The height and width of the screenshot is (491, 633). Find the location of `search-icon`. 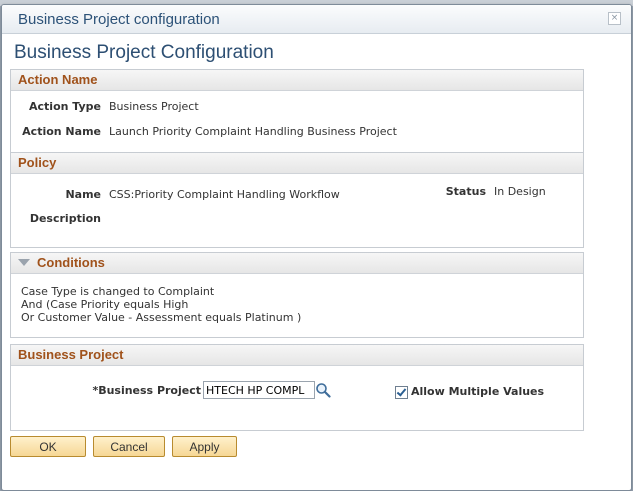

search-icon is located at coordinates (323, 390).